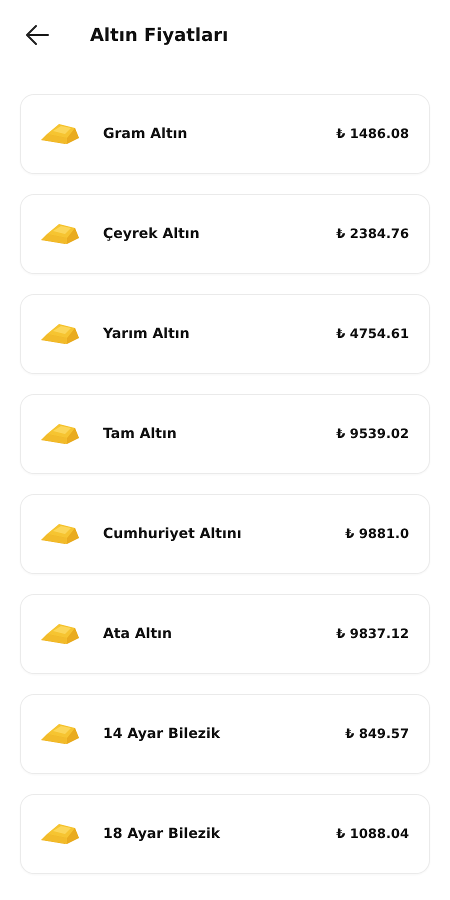 This screenshot has width=450, height=900. What do you see at coordinates (372, 434) in the screenshot?
I see `item-price: ₺ 9539.02` at bounding box center [372, 434].